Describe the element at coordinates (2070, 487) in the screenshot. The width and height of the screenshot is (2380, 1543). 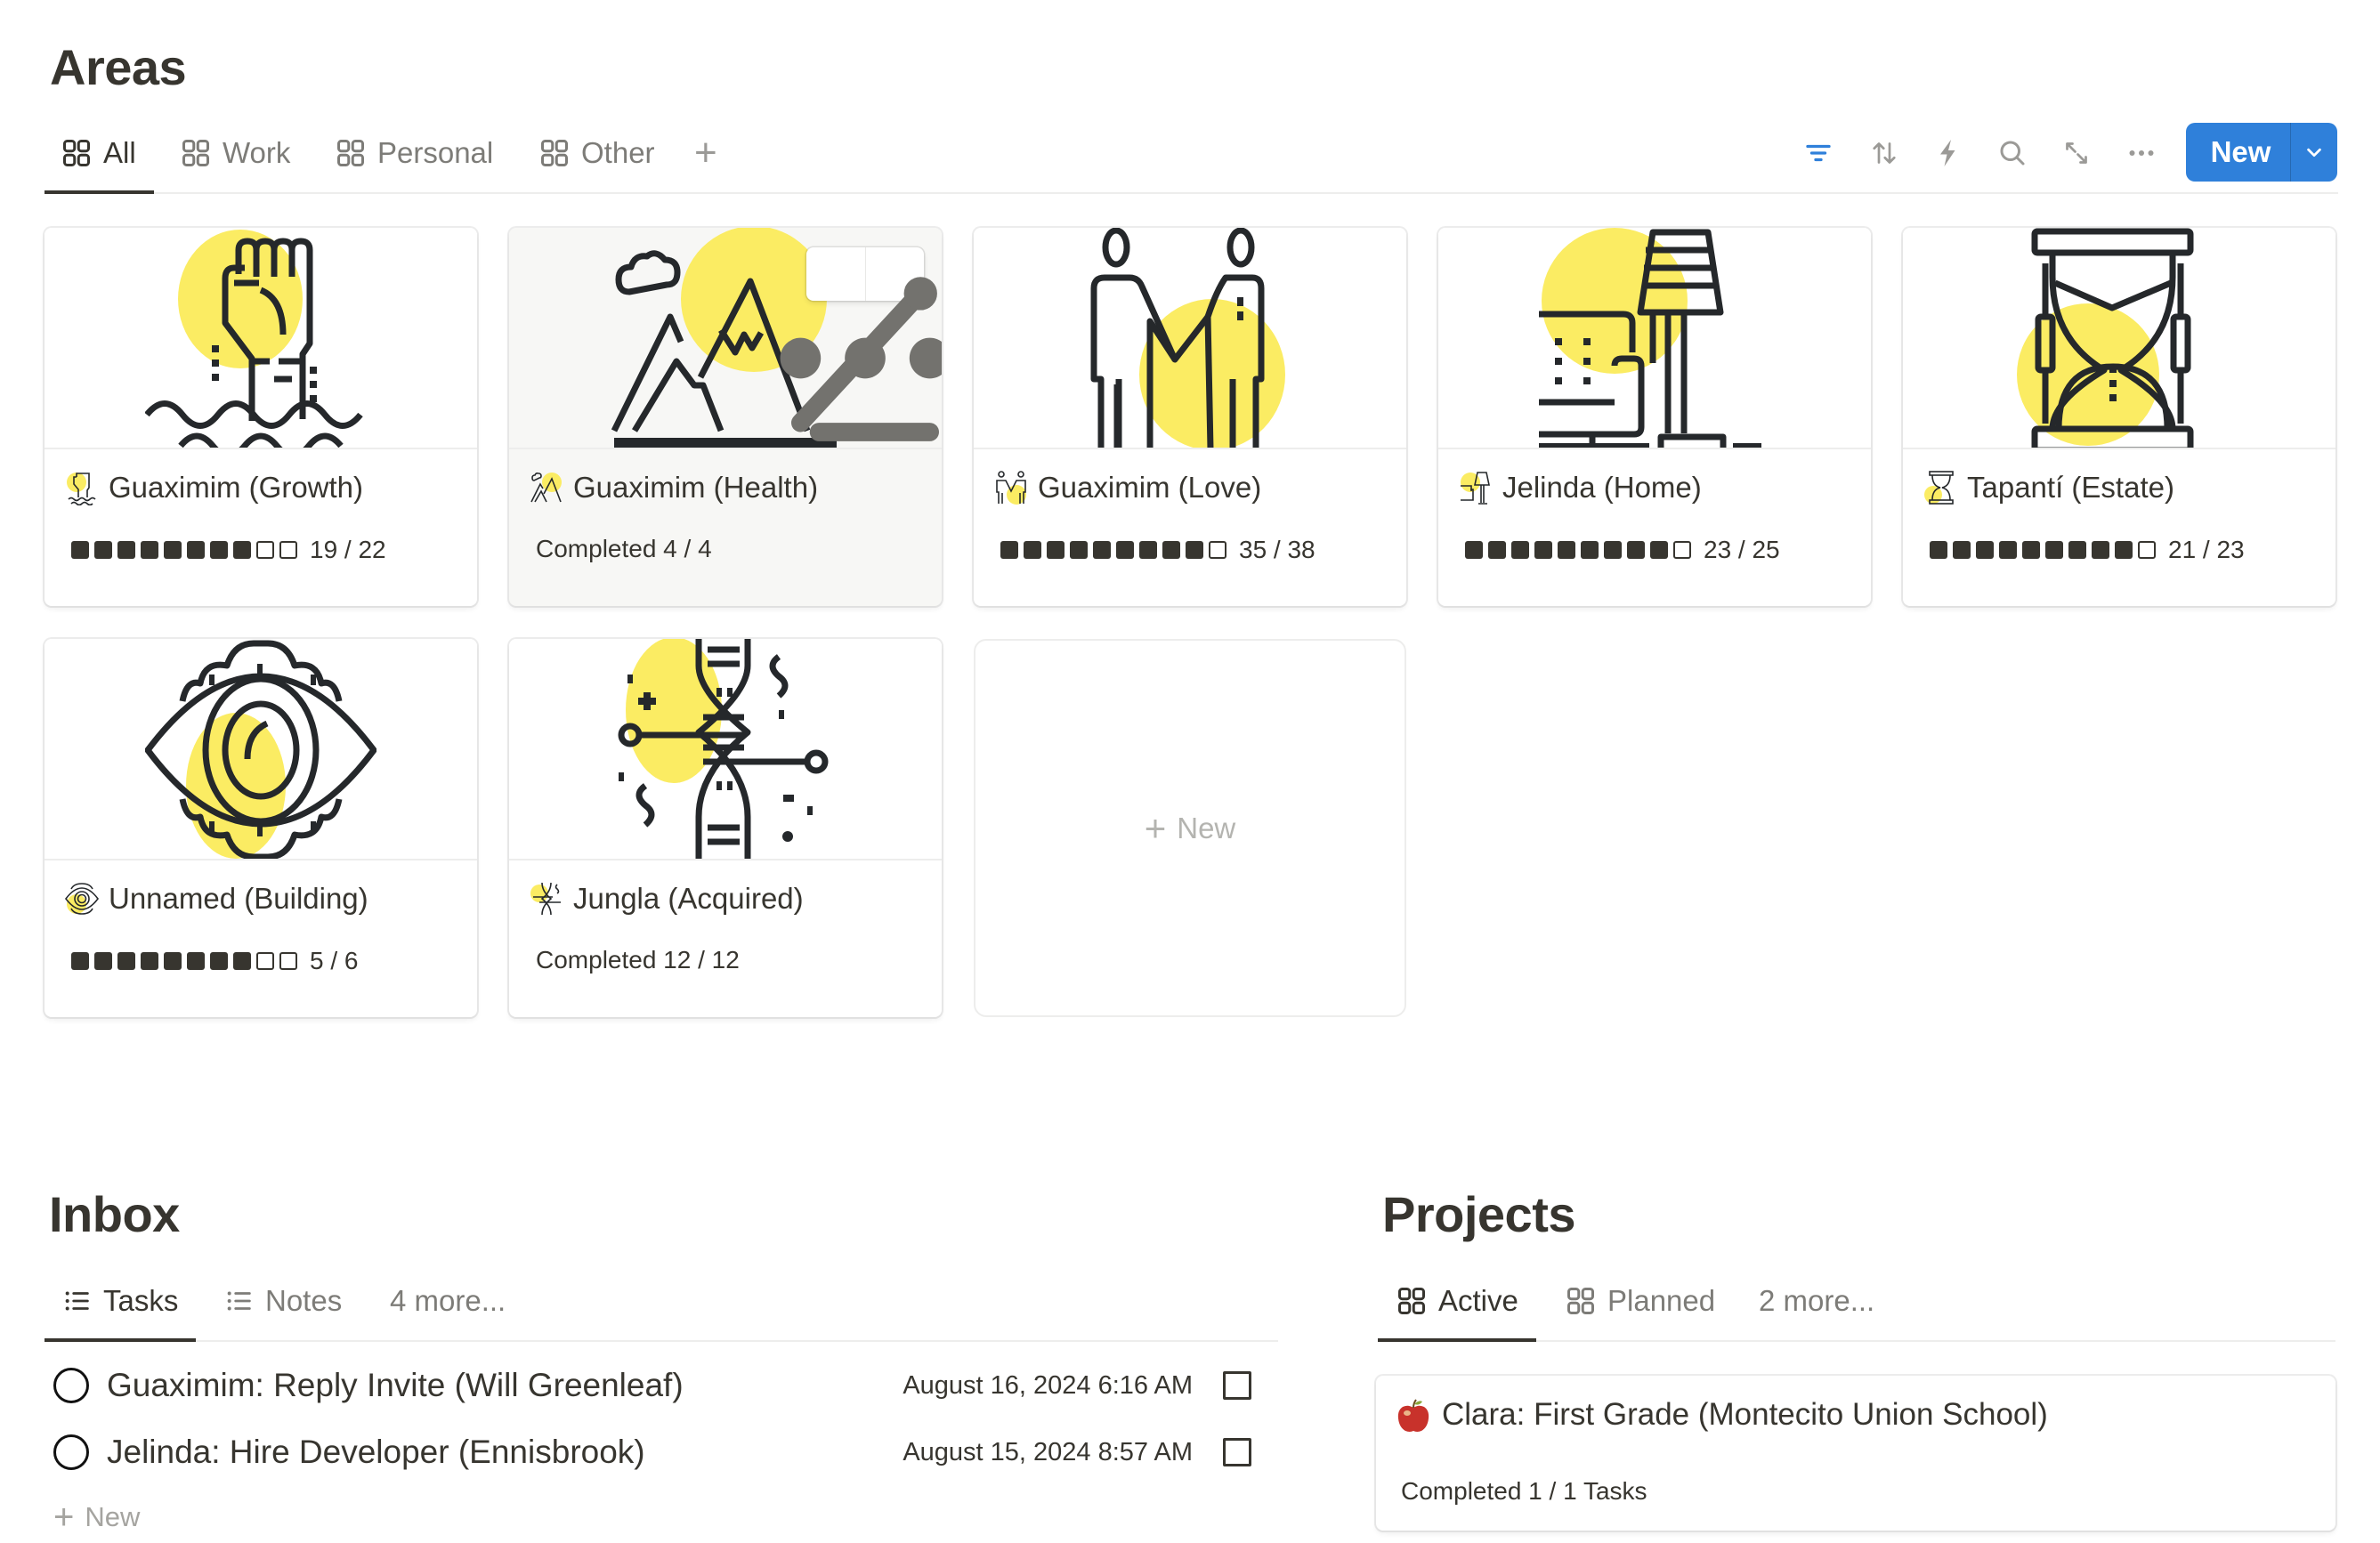
I see `card-title: Tapantí (Estate)` at that location.